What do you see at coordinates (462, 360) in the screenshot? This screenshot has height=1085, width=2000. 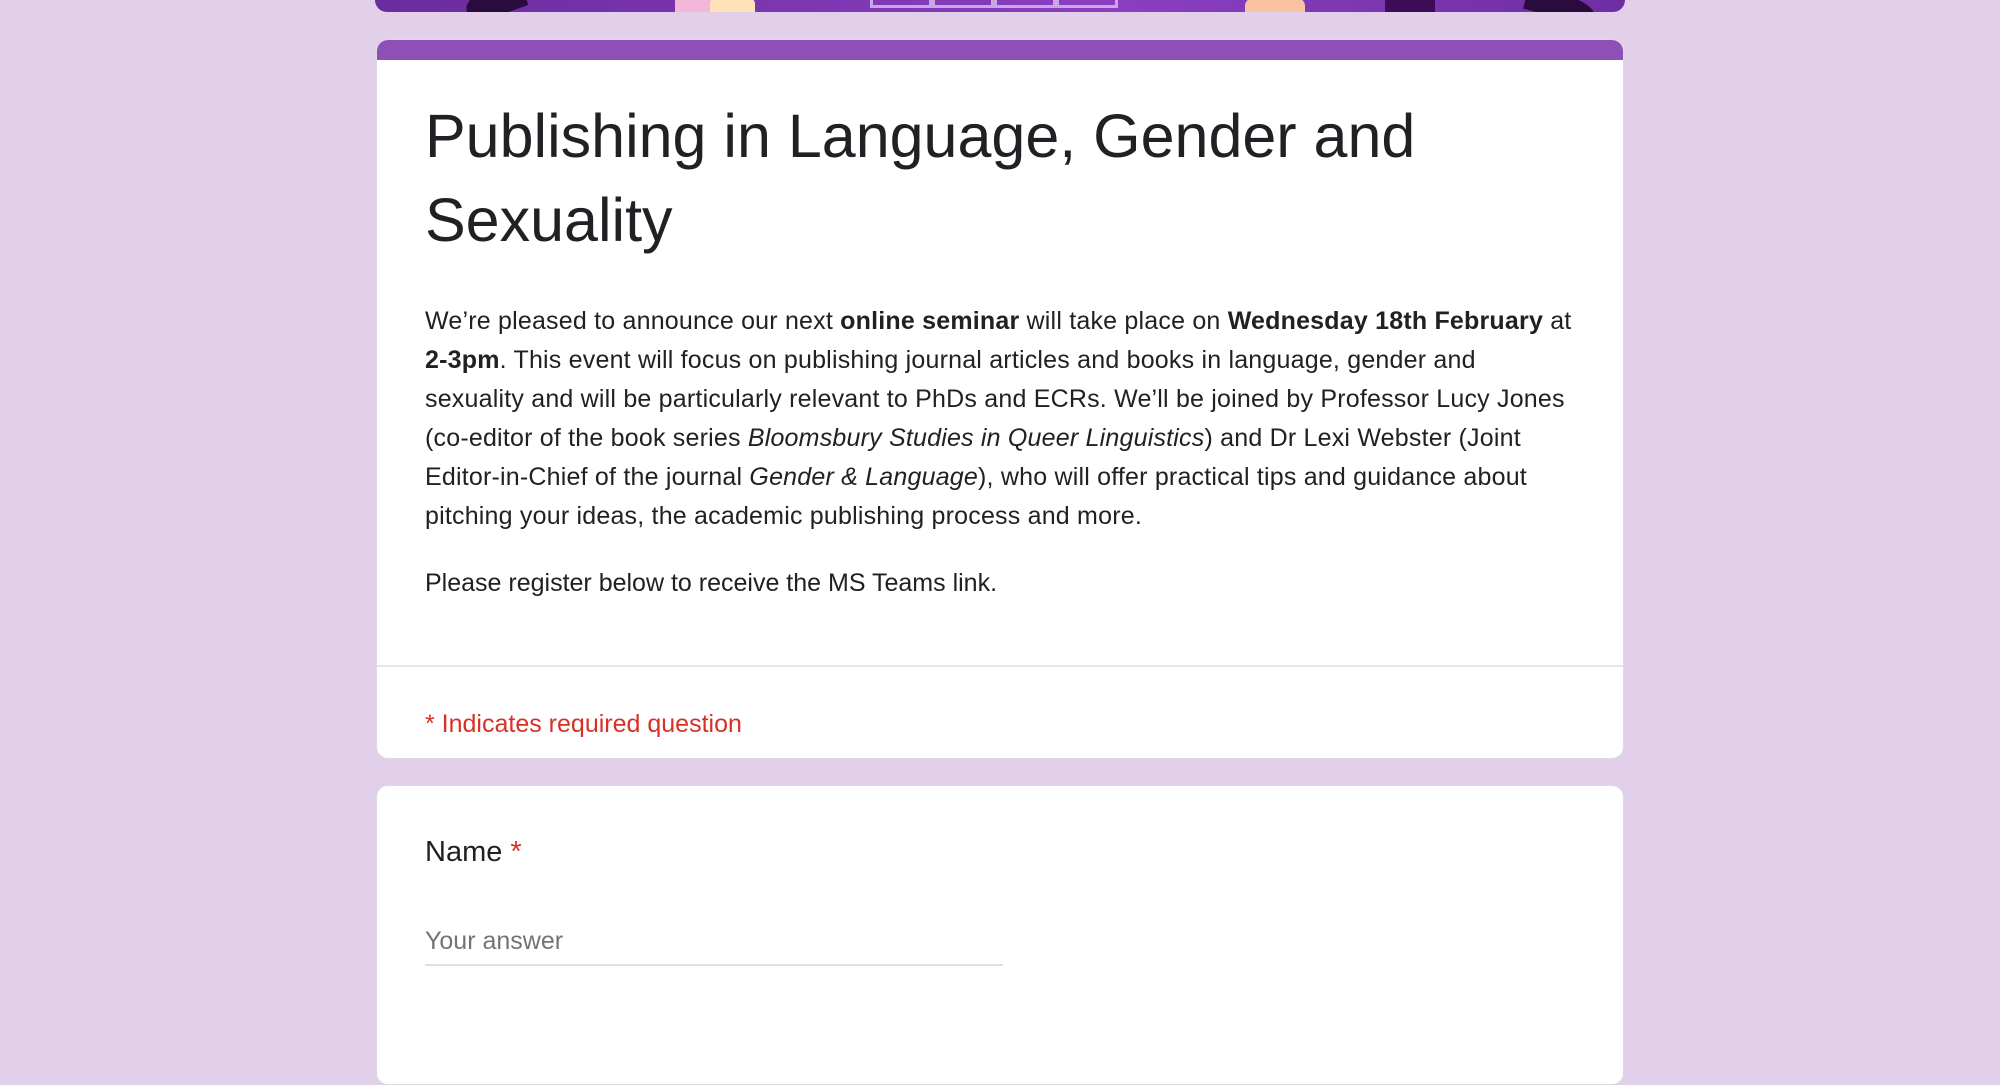 I see `description-bold: 2-3pm` at bounding box center [462, 360].